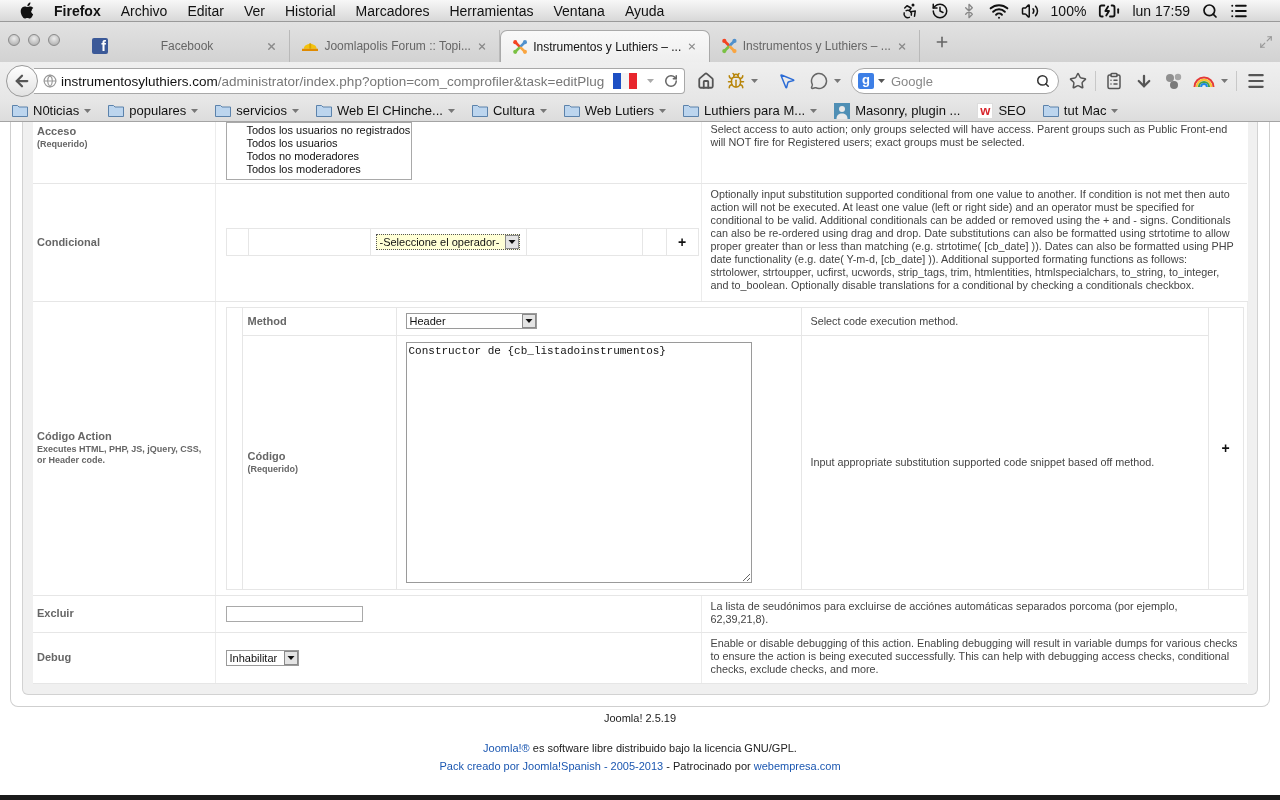  Describe the element at coordinates (1266, 42) in the screenshot. I see `fullscreen-icon` at that location.